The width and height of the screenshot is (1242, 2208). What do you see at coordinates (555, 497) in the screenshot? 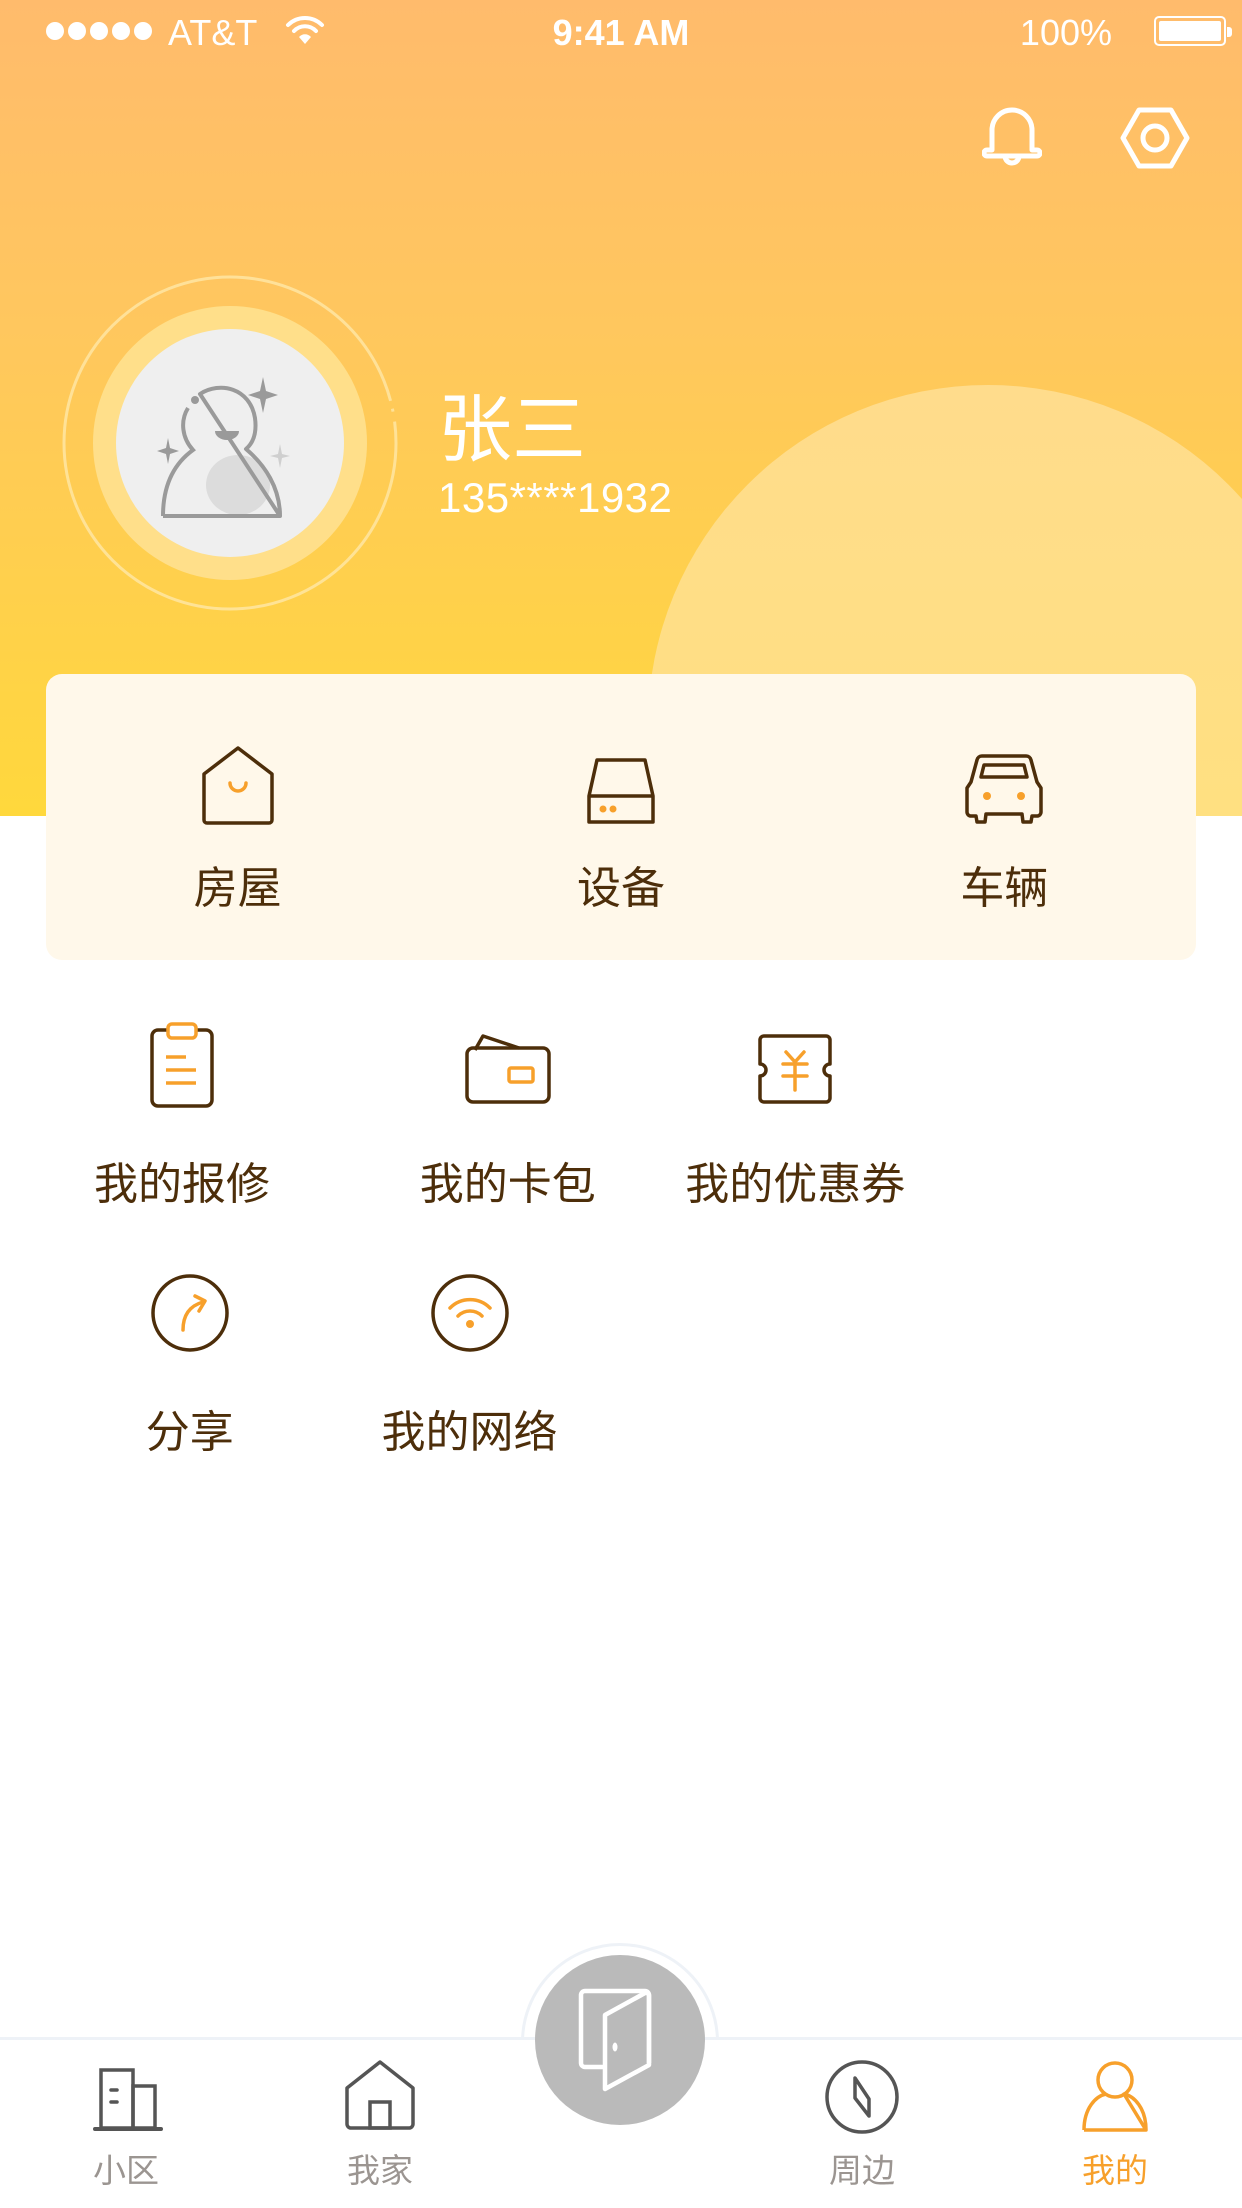
I see `user-phone: 135****1932` at bounding box center [555, 497].